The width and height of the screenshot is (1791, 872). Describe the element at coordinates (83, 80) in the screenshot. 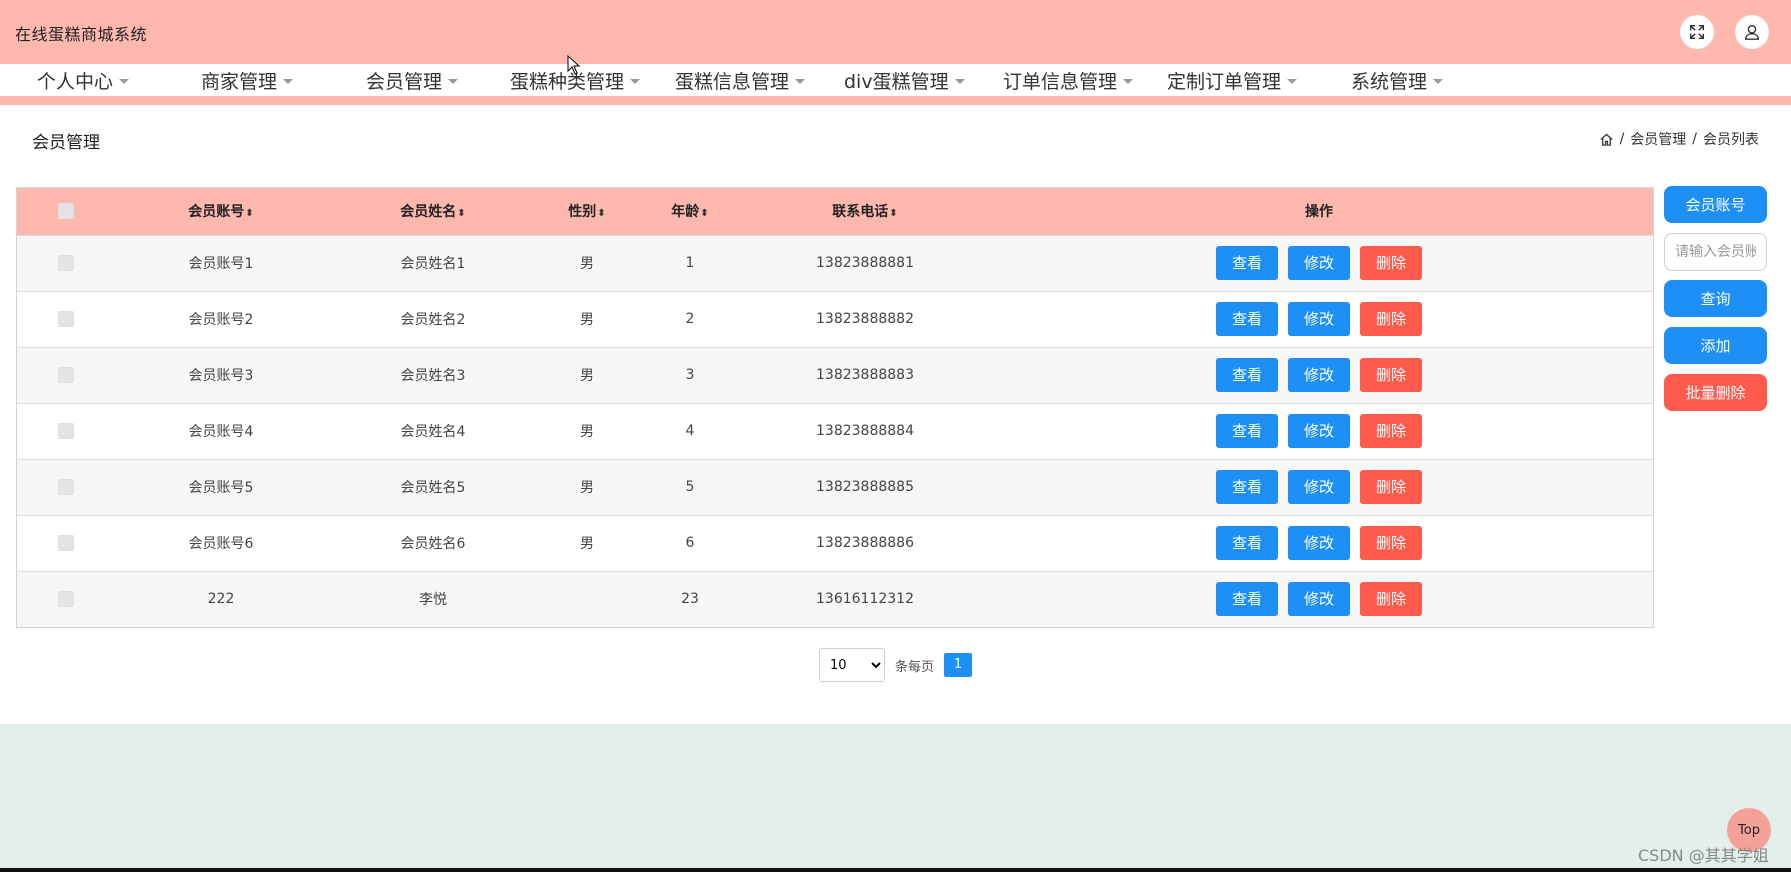

I see `nav-item-personal-center: 个人中心` at that location.